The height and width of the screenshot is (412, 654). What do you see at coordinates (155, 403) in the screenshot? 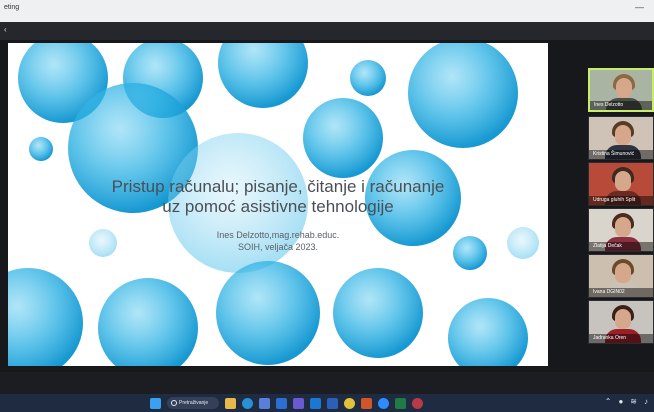
I see `windows-start-icon` at bounding box center [155, 403].